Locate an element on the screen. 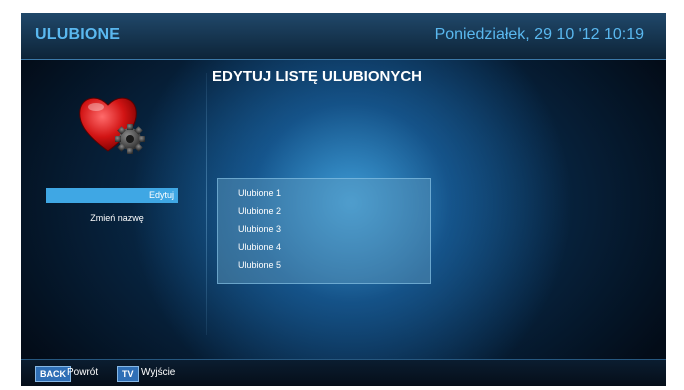  list-item: Ulubione 5 is located at coordinates (324, 265).